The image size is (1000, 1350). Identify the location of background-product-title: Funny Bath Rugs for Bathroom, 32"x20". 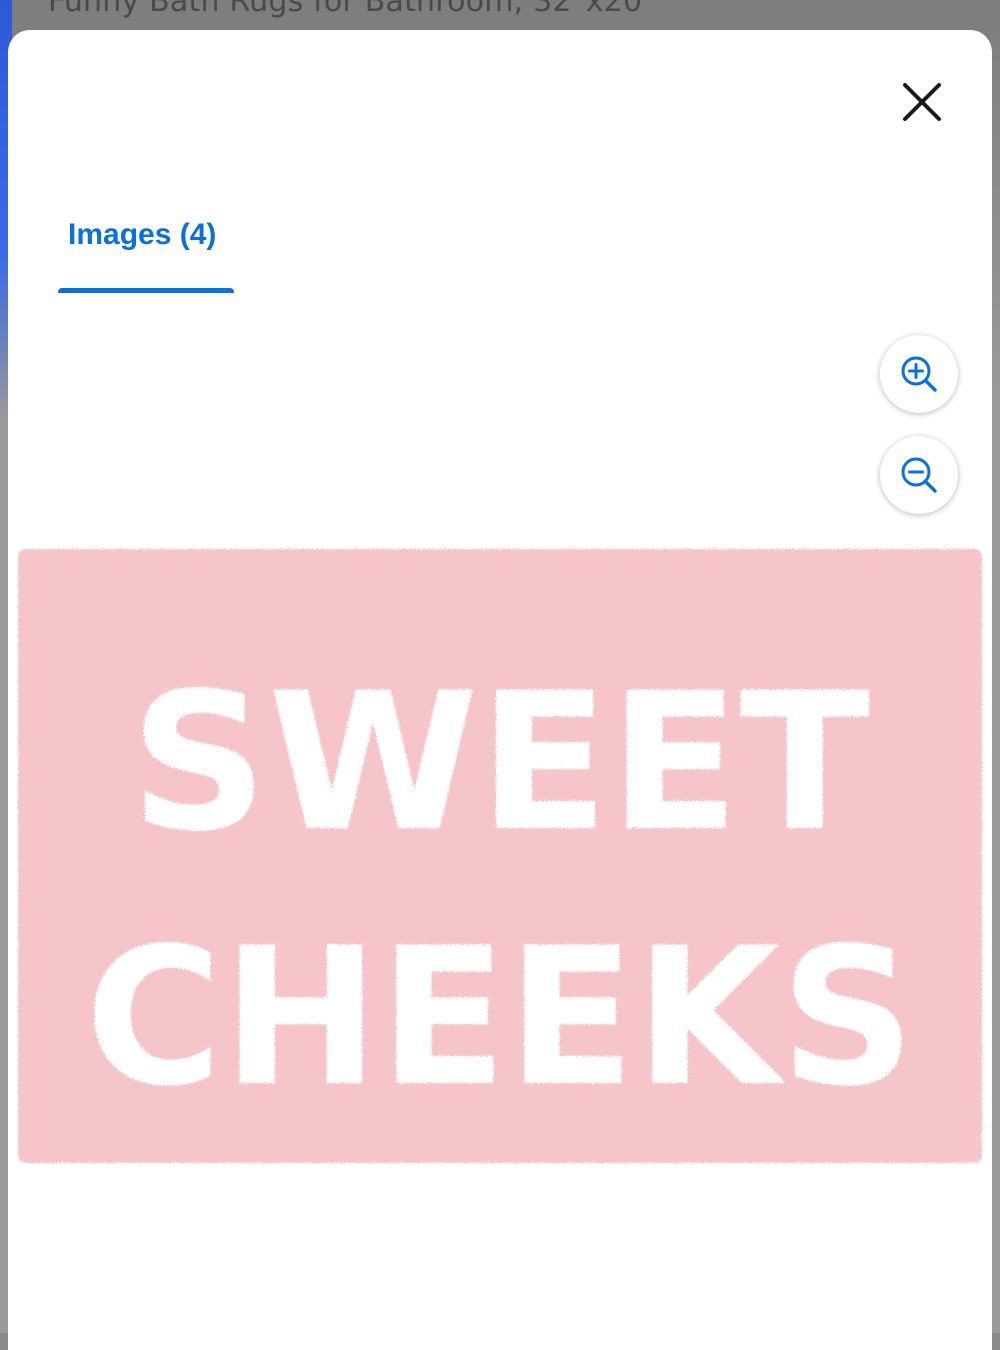
(352, 9).